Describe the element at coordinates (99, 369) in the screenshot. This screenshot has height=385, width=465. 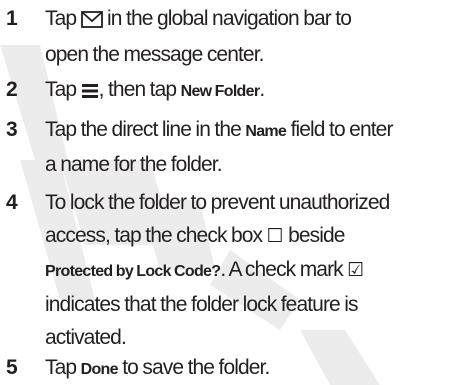
I see `done-key: Done` at that location.